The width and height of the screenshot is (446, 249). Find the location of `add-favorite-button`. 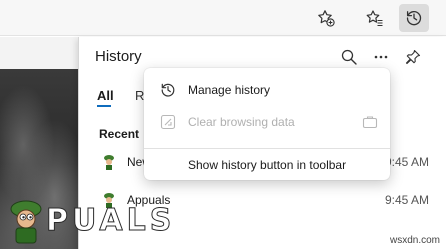

add-favorite-button is located at coordinates (326, 18).